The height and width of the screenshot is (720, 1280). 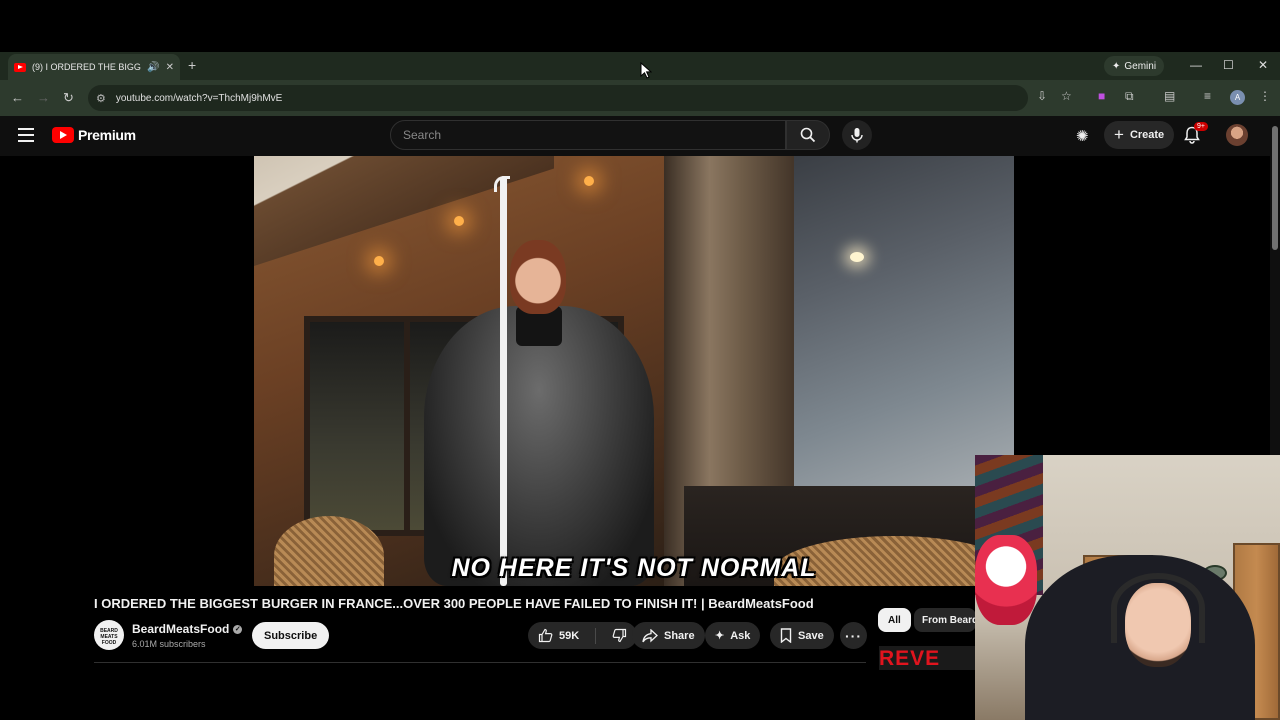 I want to click on maximize-icon: ☐, so click(x=1228, y=65).